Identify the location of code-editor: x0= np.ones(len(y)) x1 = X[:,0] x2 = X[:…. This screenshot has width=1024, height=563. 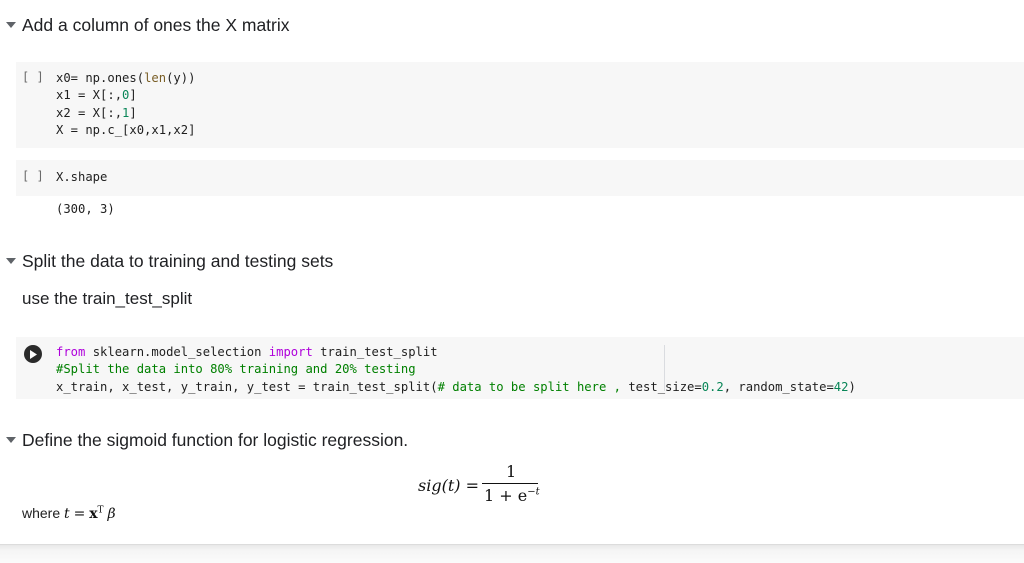
(125, 105).